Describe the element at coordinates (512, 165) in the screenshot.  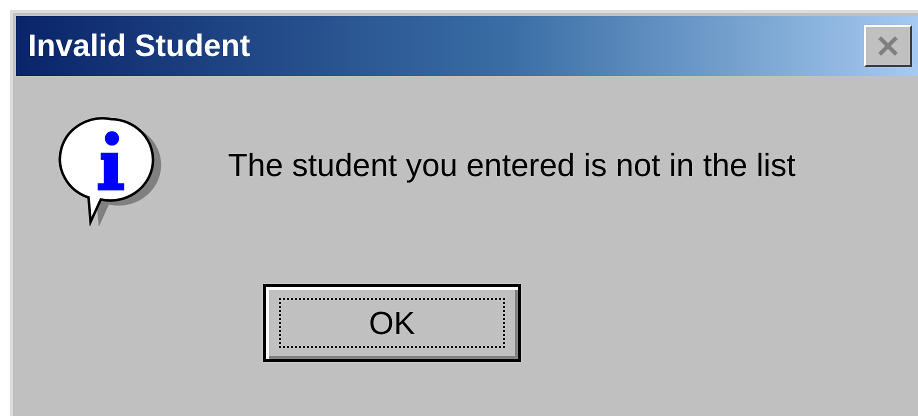
I see `message-text: The student you entered is not in the list` at that location.